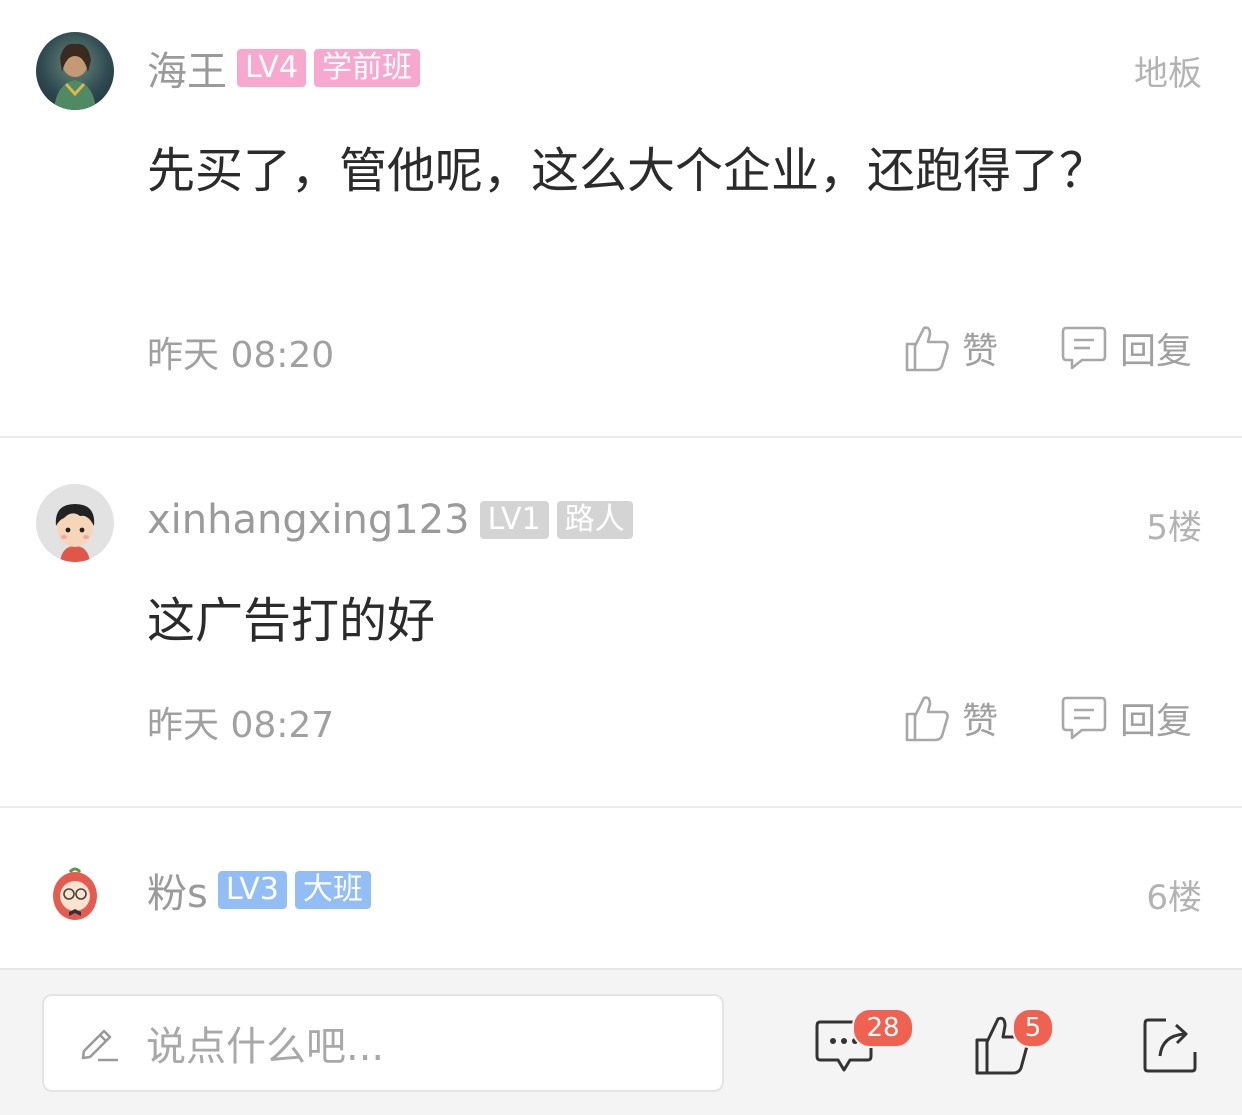  I want to click on level-badge: LV4, so click(272, 68).